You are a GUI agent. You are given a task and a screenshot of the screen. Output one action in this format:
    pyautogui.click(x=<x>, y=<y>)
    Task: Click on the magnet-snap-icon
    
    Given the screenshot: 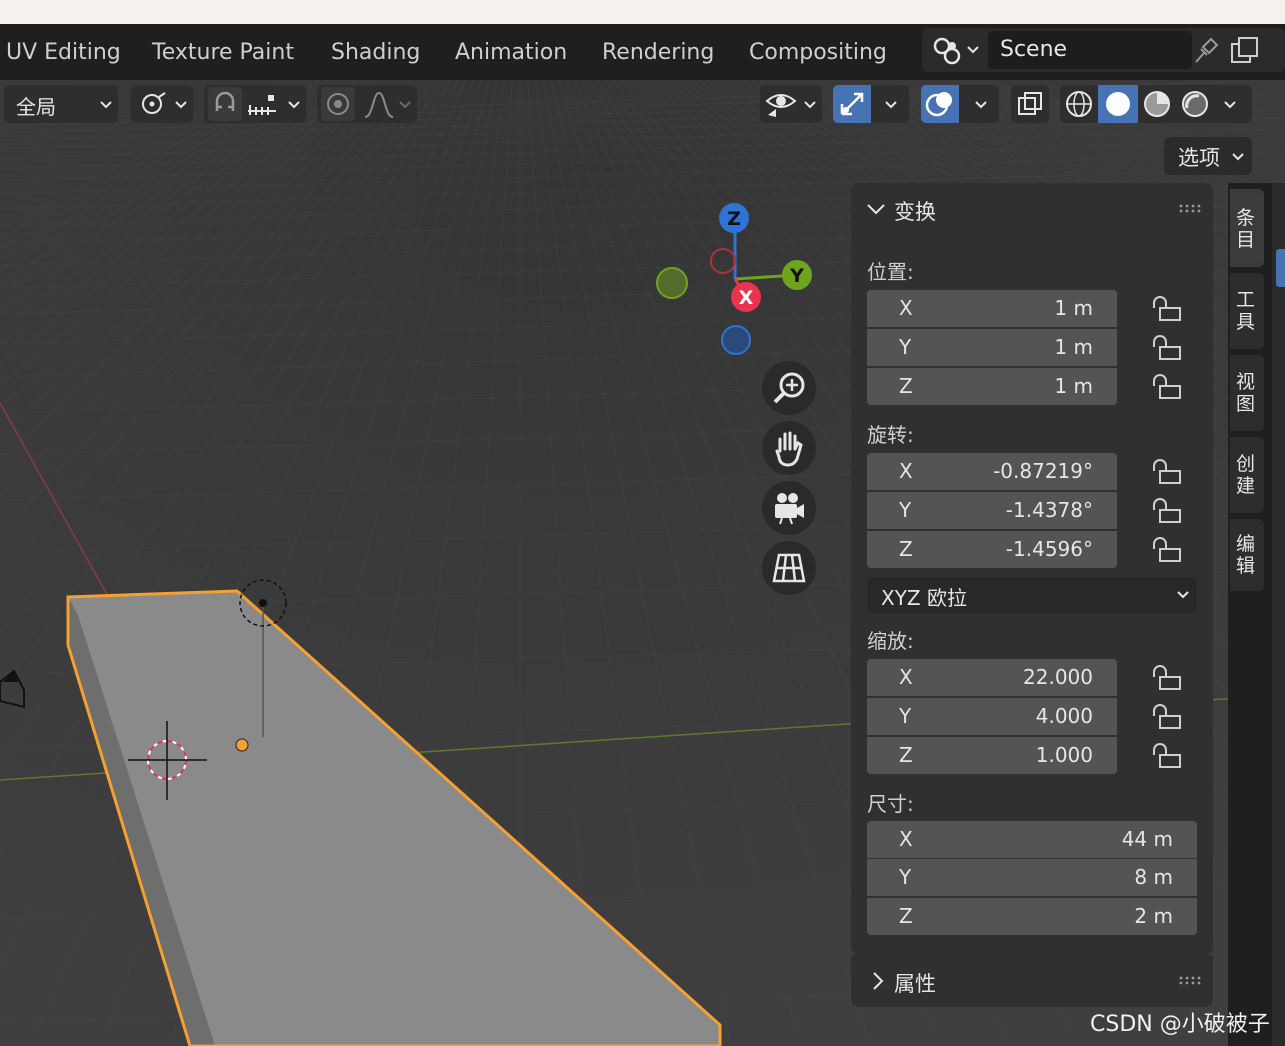 What is the action you would take?
    pyautogui.click(x=225, y=104)
    